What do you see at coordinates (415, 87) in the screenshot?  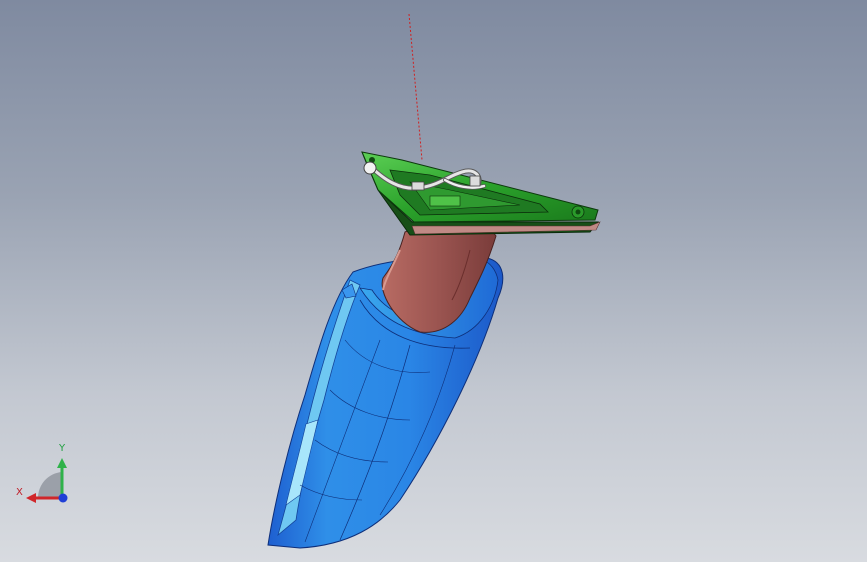 I see `construction-axis-line` at bounding box center [415, 87].